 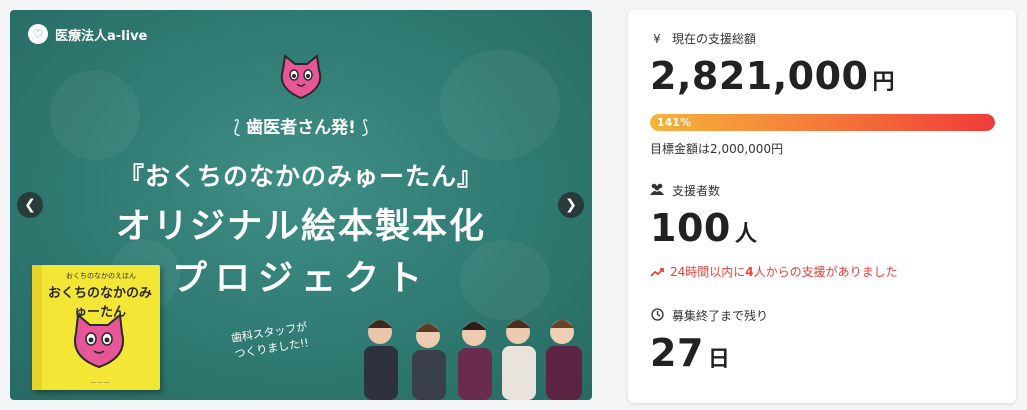 I want to click on total-amount-number: 2,821,000, so click(x=759, y=76).